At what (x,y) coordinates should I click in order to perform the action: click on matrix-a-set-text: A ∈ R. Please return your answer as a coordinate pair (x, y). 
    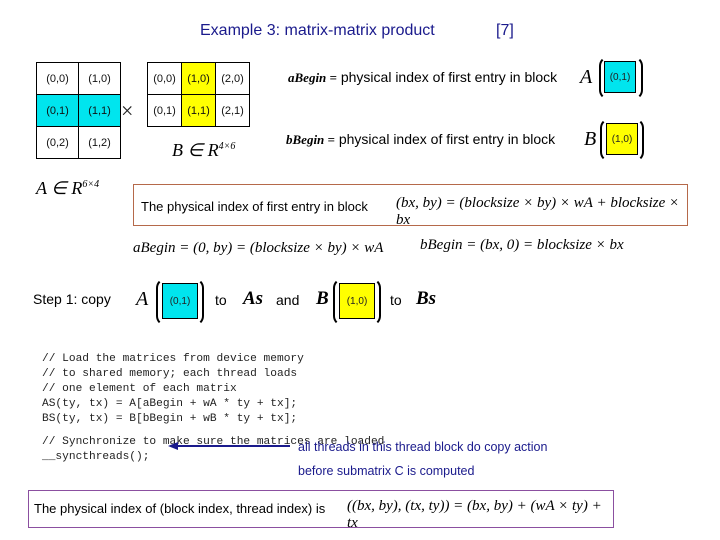
    Looking at the image, I should click on (59, 188).